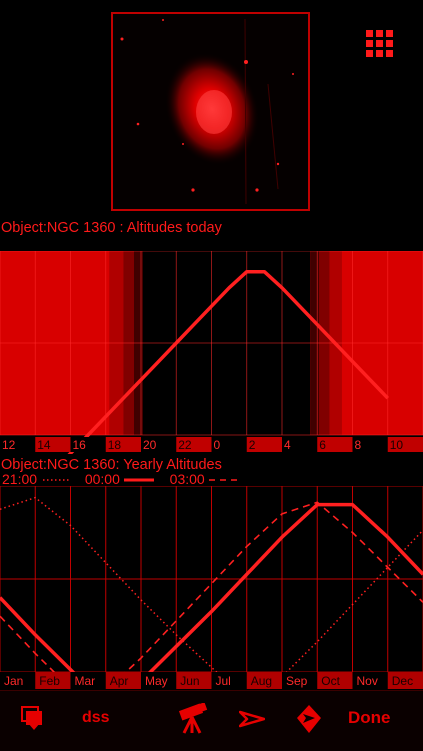 The width and height of the screenshot is (423, 751). I want to click on legend-time-2100: 21:00, so click(20, 479).